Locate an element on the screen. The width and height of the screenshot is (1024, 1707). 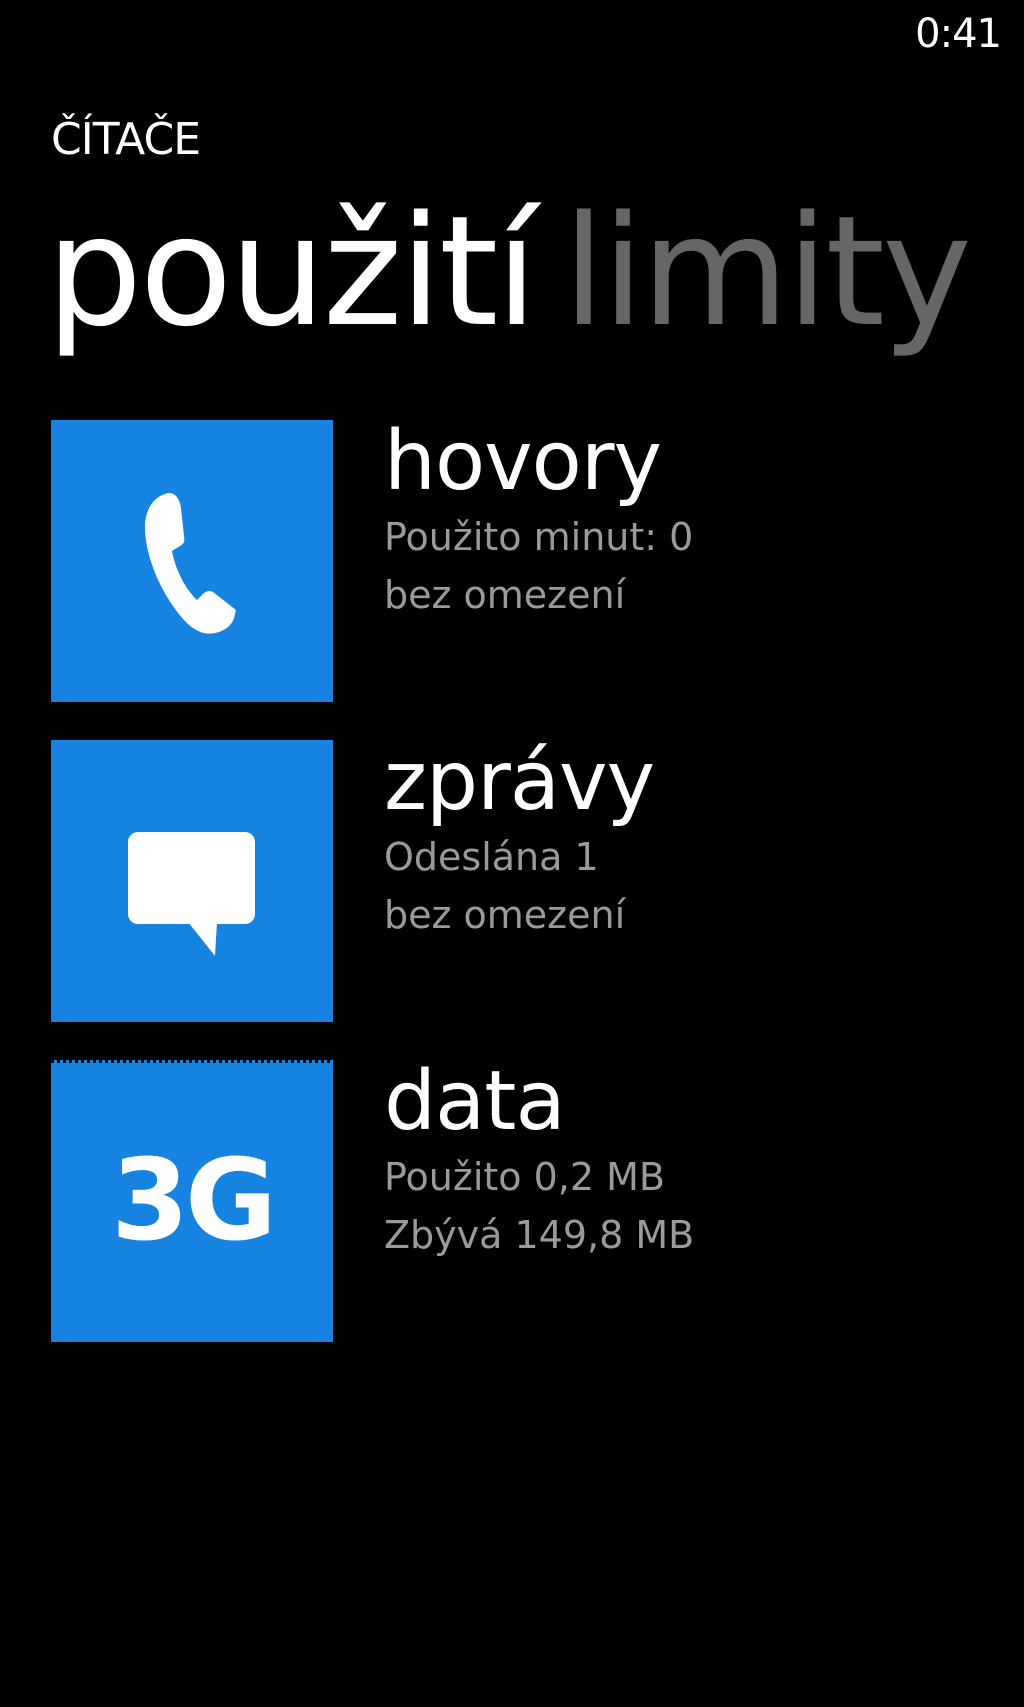
3g-icon: 3G is located at coordinates (192, 1201).